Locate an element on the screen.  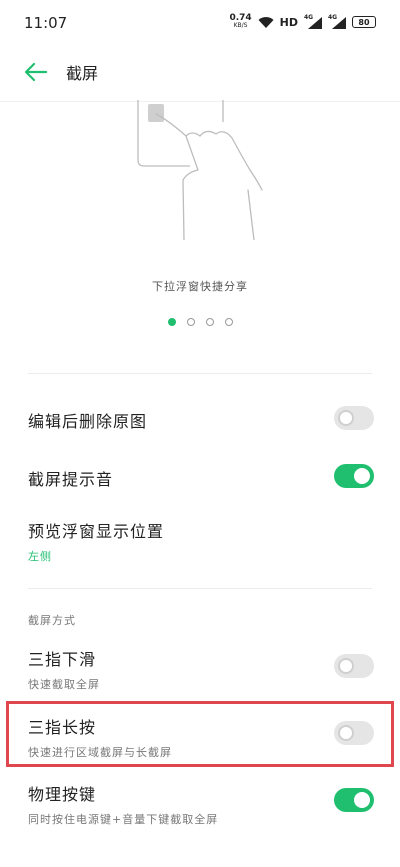
status-icons: 0.74 KB/S HD 4G 4G 80 is located at coordinates (302, 22).